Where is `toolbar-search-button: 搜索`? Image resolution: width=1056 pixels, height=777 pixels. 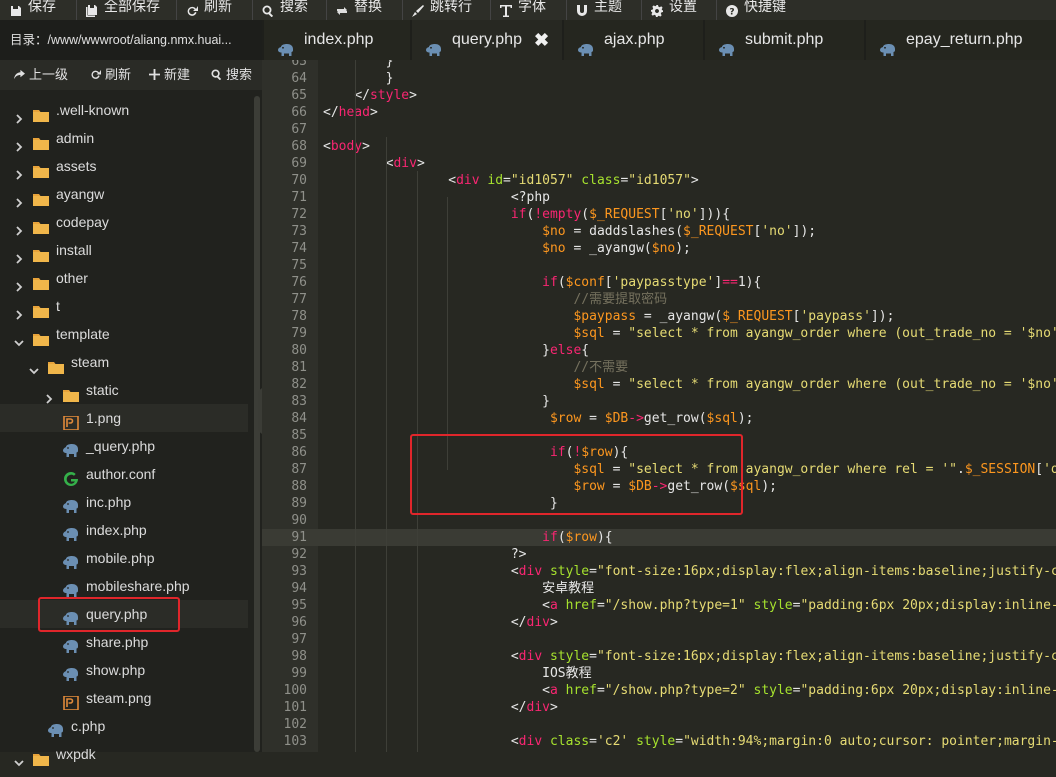 toolbar-search-button: 搜索 is located at coordinates (285, 9).